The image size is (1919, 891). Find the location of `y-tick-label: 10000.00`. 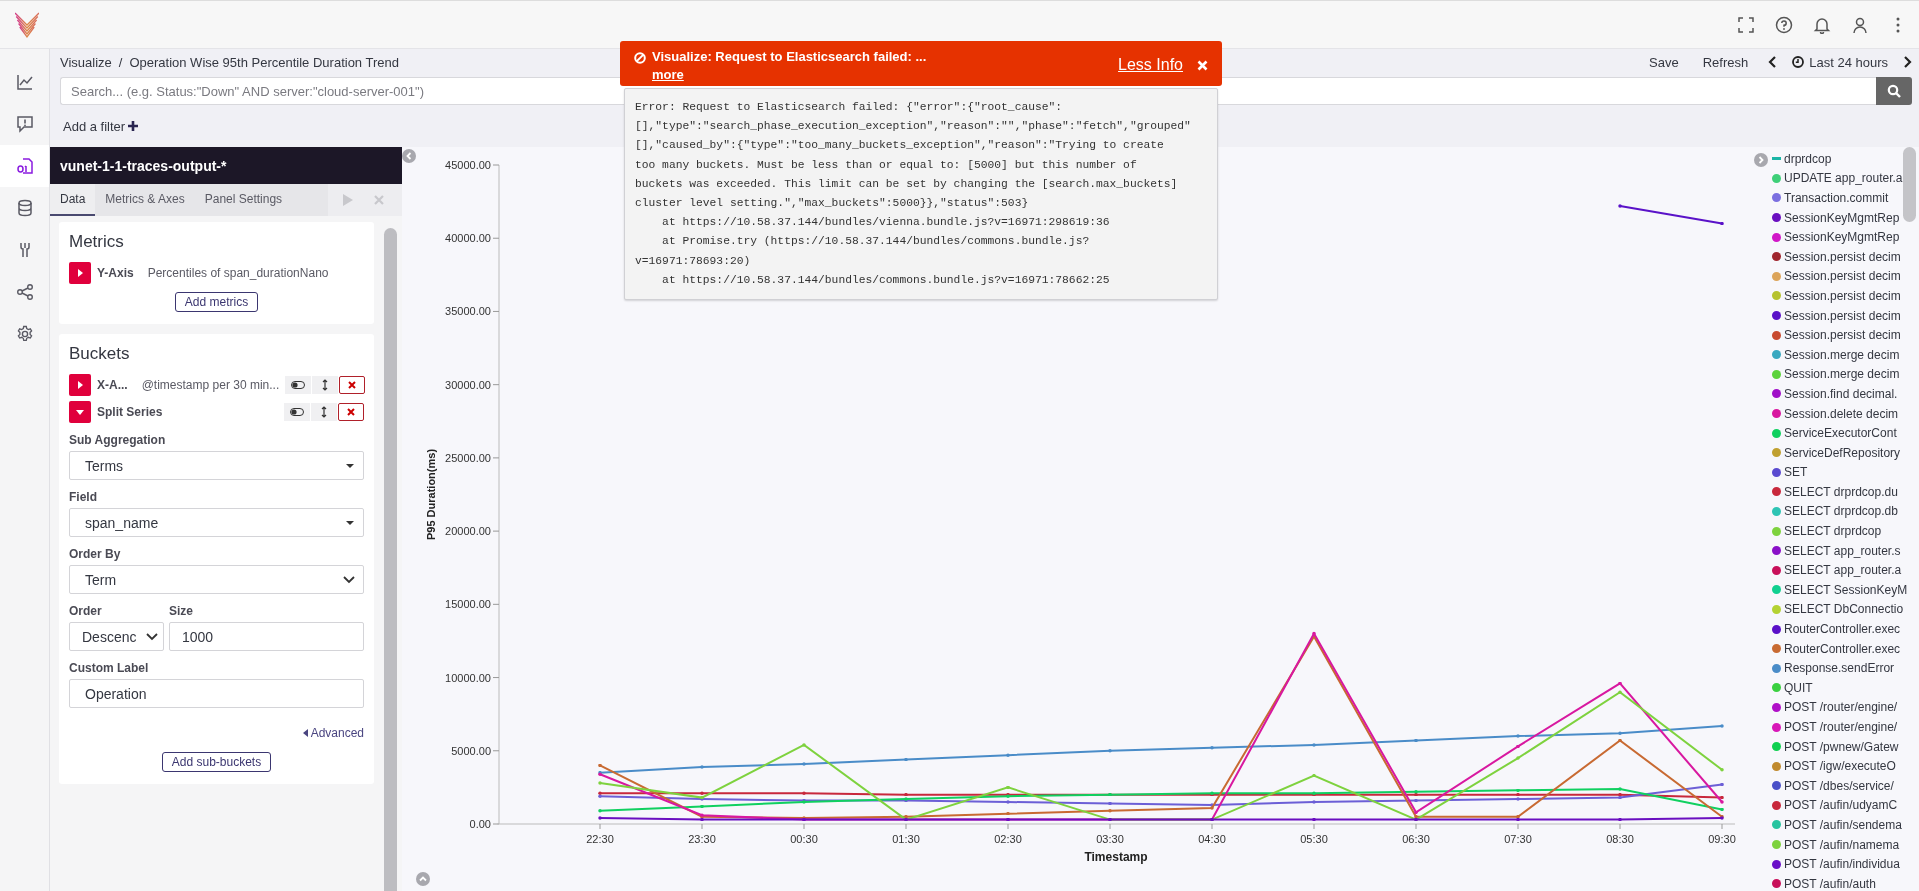

y-tick-label: 10000.00 is located at coordinates (468, 677).